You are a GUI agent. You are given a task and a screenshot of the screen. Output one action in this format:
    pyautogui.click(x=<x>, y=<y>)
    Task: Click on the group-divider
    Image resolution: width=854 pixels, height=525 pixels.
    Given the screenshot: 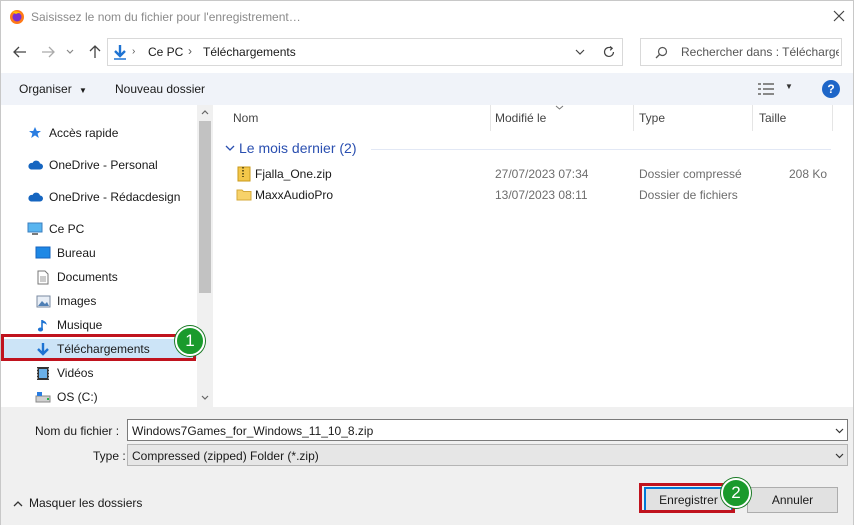 What is the action you would take?
    pyautogui.click(x=601, y=149)
    